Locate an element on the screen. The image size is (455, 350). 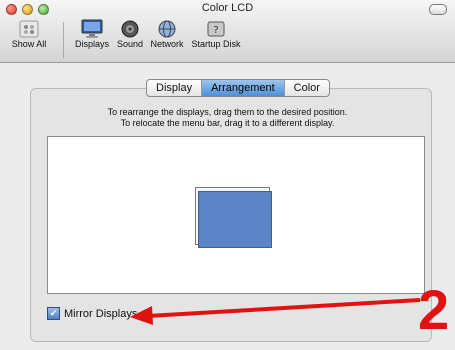
toolbar-toggle-button is located at coordinates (438, 9).